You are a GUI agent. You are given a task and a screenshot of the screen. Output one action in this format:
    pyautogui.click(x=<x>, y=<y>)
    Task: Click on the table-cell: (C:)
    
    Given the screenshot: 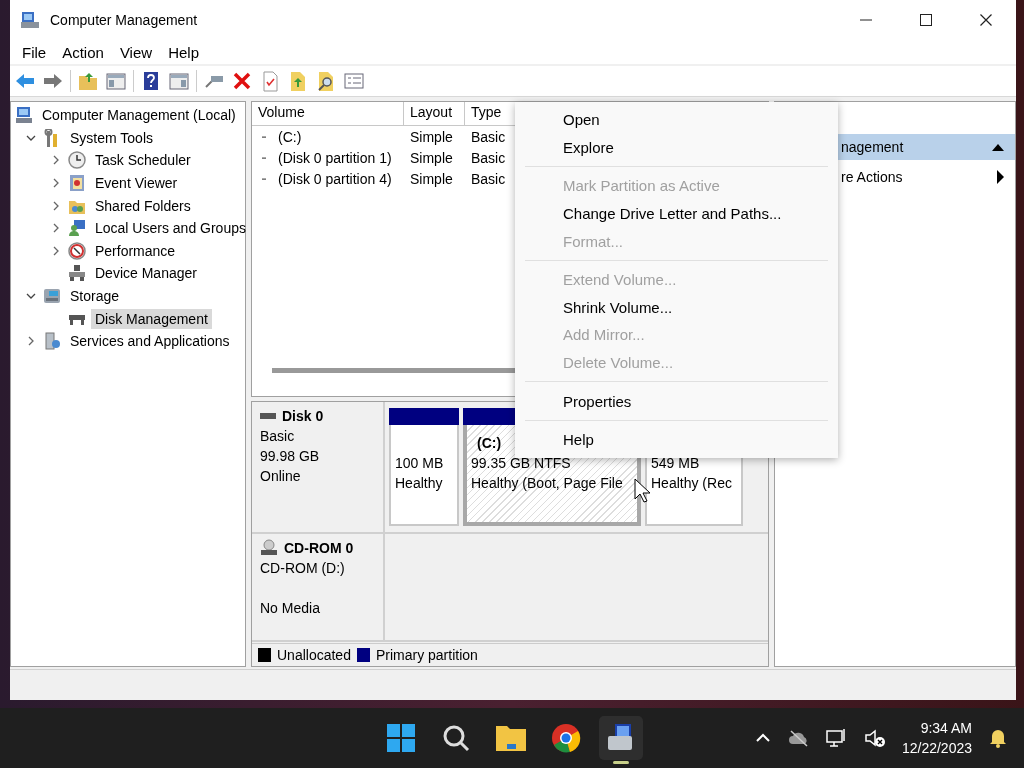 What is the action you would take?
    pyautogui.click(x=290, y=136)
    